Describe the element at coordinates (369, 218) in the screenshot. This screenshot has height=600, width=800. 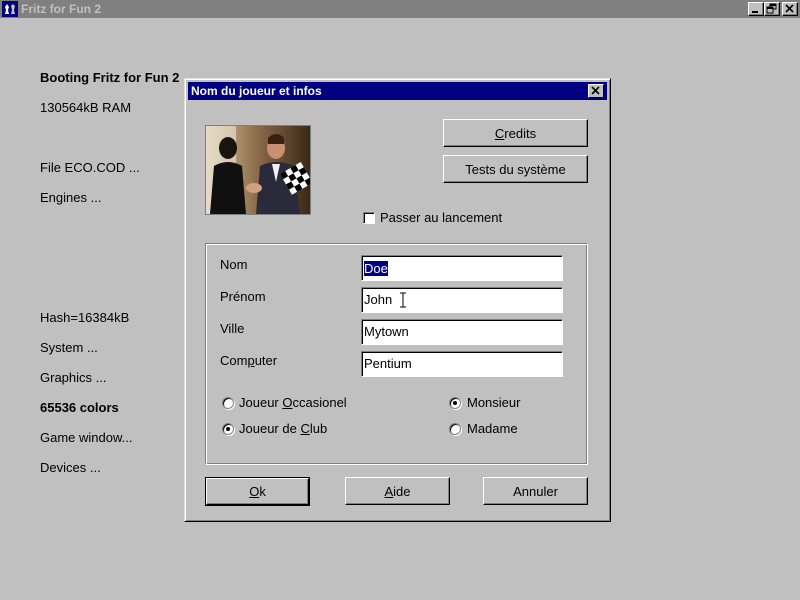
I see `skip-at-startup-checkbox` at that location.